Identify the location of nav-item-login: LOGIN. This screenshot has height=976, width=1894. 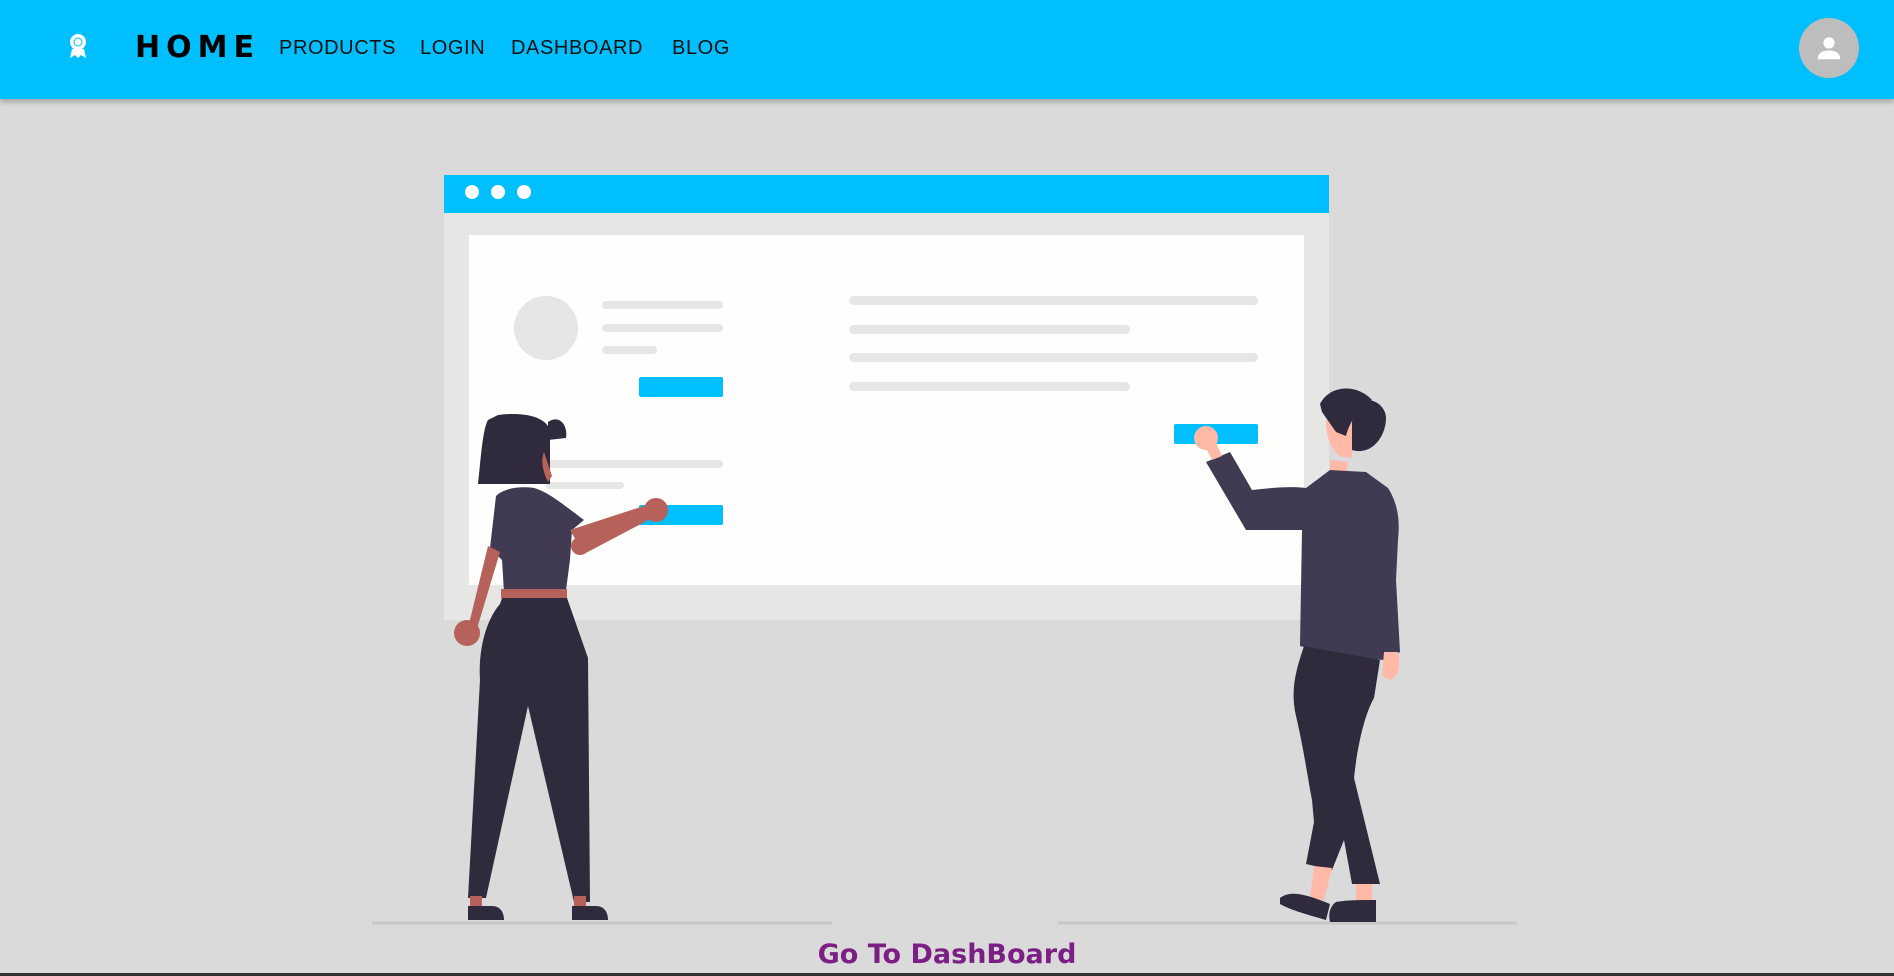
(452, 48).